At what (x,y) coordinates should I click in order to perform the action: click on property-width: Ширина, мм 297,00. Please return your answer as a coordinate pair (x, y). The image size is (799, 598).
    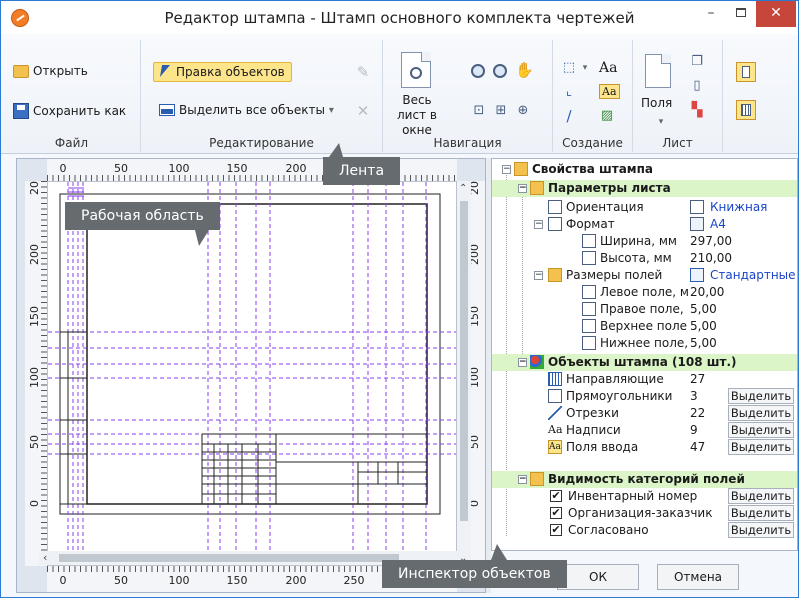
    Looking at the image, I should click on (644, 241).